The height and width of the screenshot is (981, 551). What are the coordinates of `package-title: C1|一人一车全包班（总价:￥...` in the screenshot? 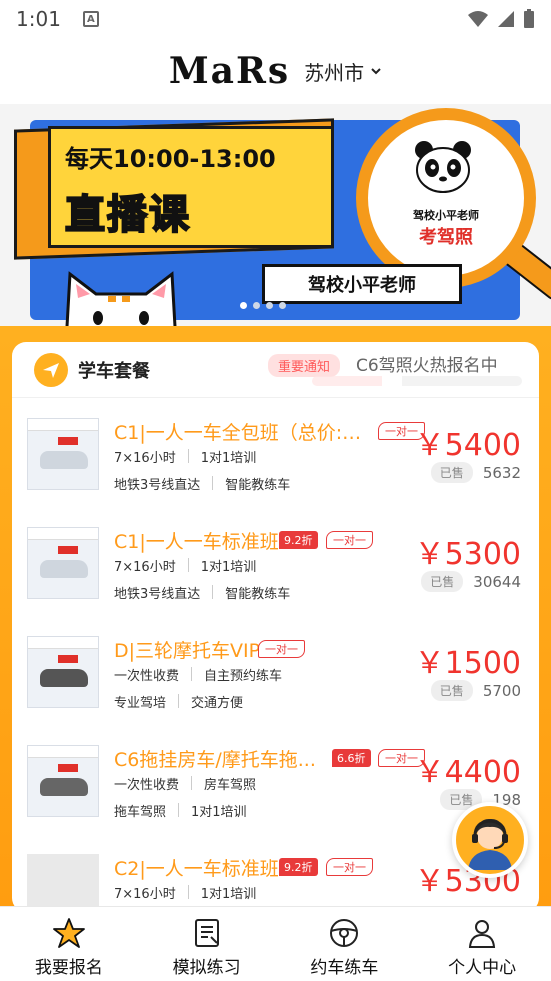 It's located at (244, 433).